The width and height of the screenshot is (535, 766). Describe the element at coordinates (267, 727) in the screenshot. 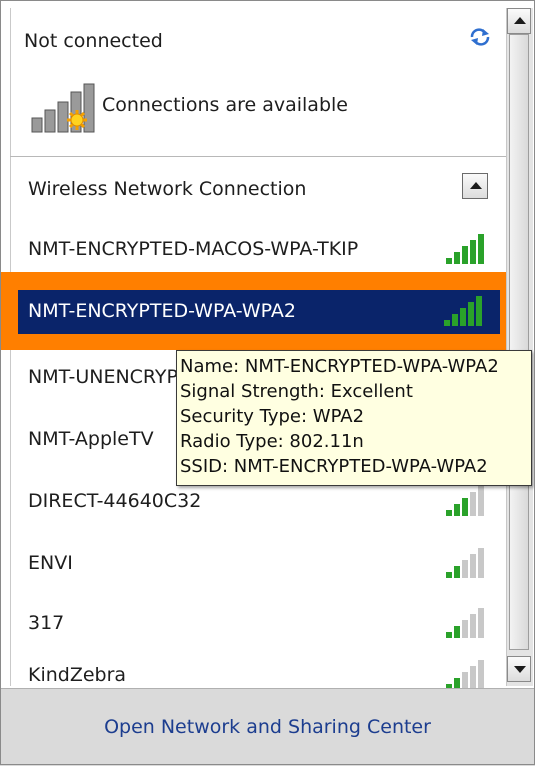

I see `open-network-sharing-center-link: Open Network and Sharing Center` at that location.